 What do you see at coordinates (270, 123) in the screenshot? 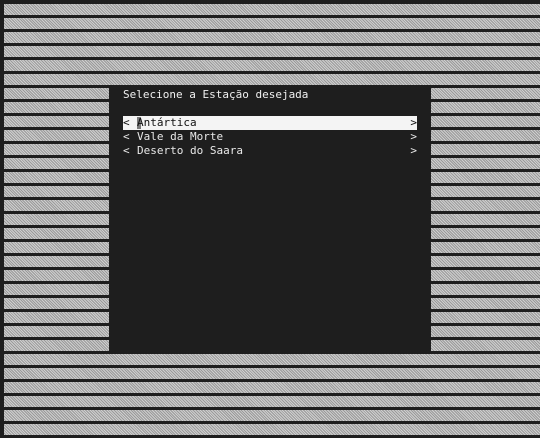
I see `menu-item-antartica: < Antártica >` at bounding box center [270, 123].